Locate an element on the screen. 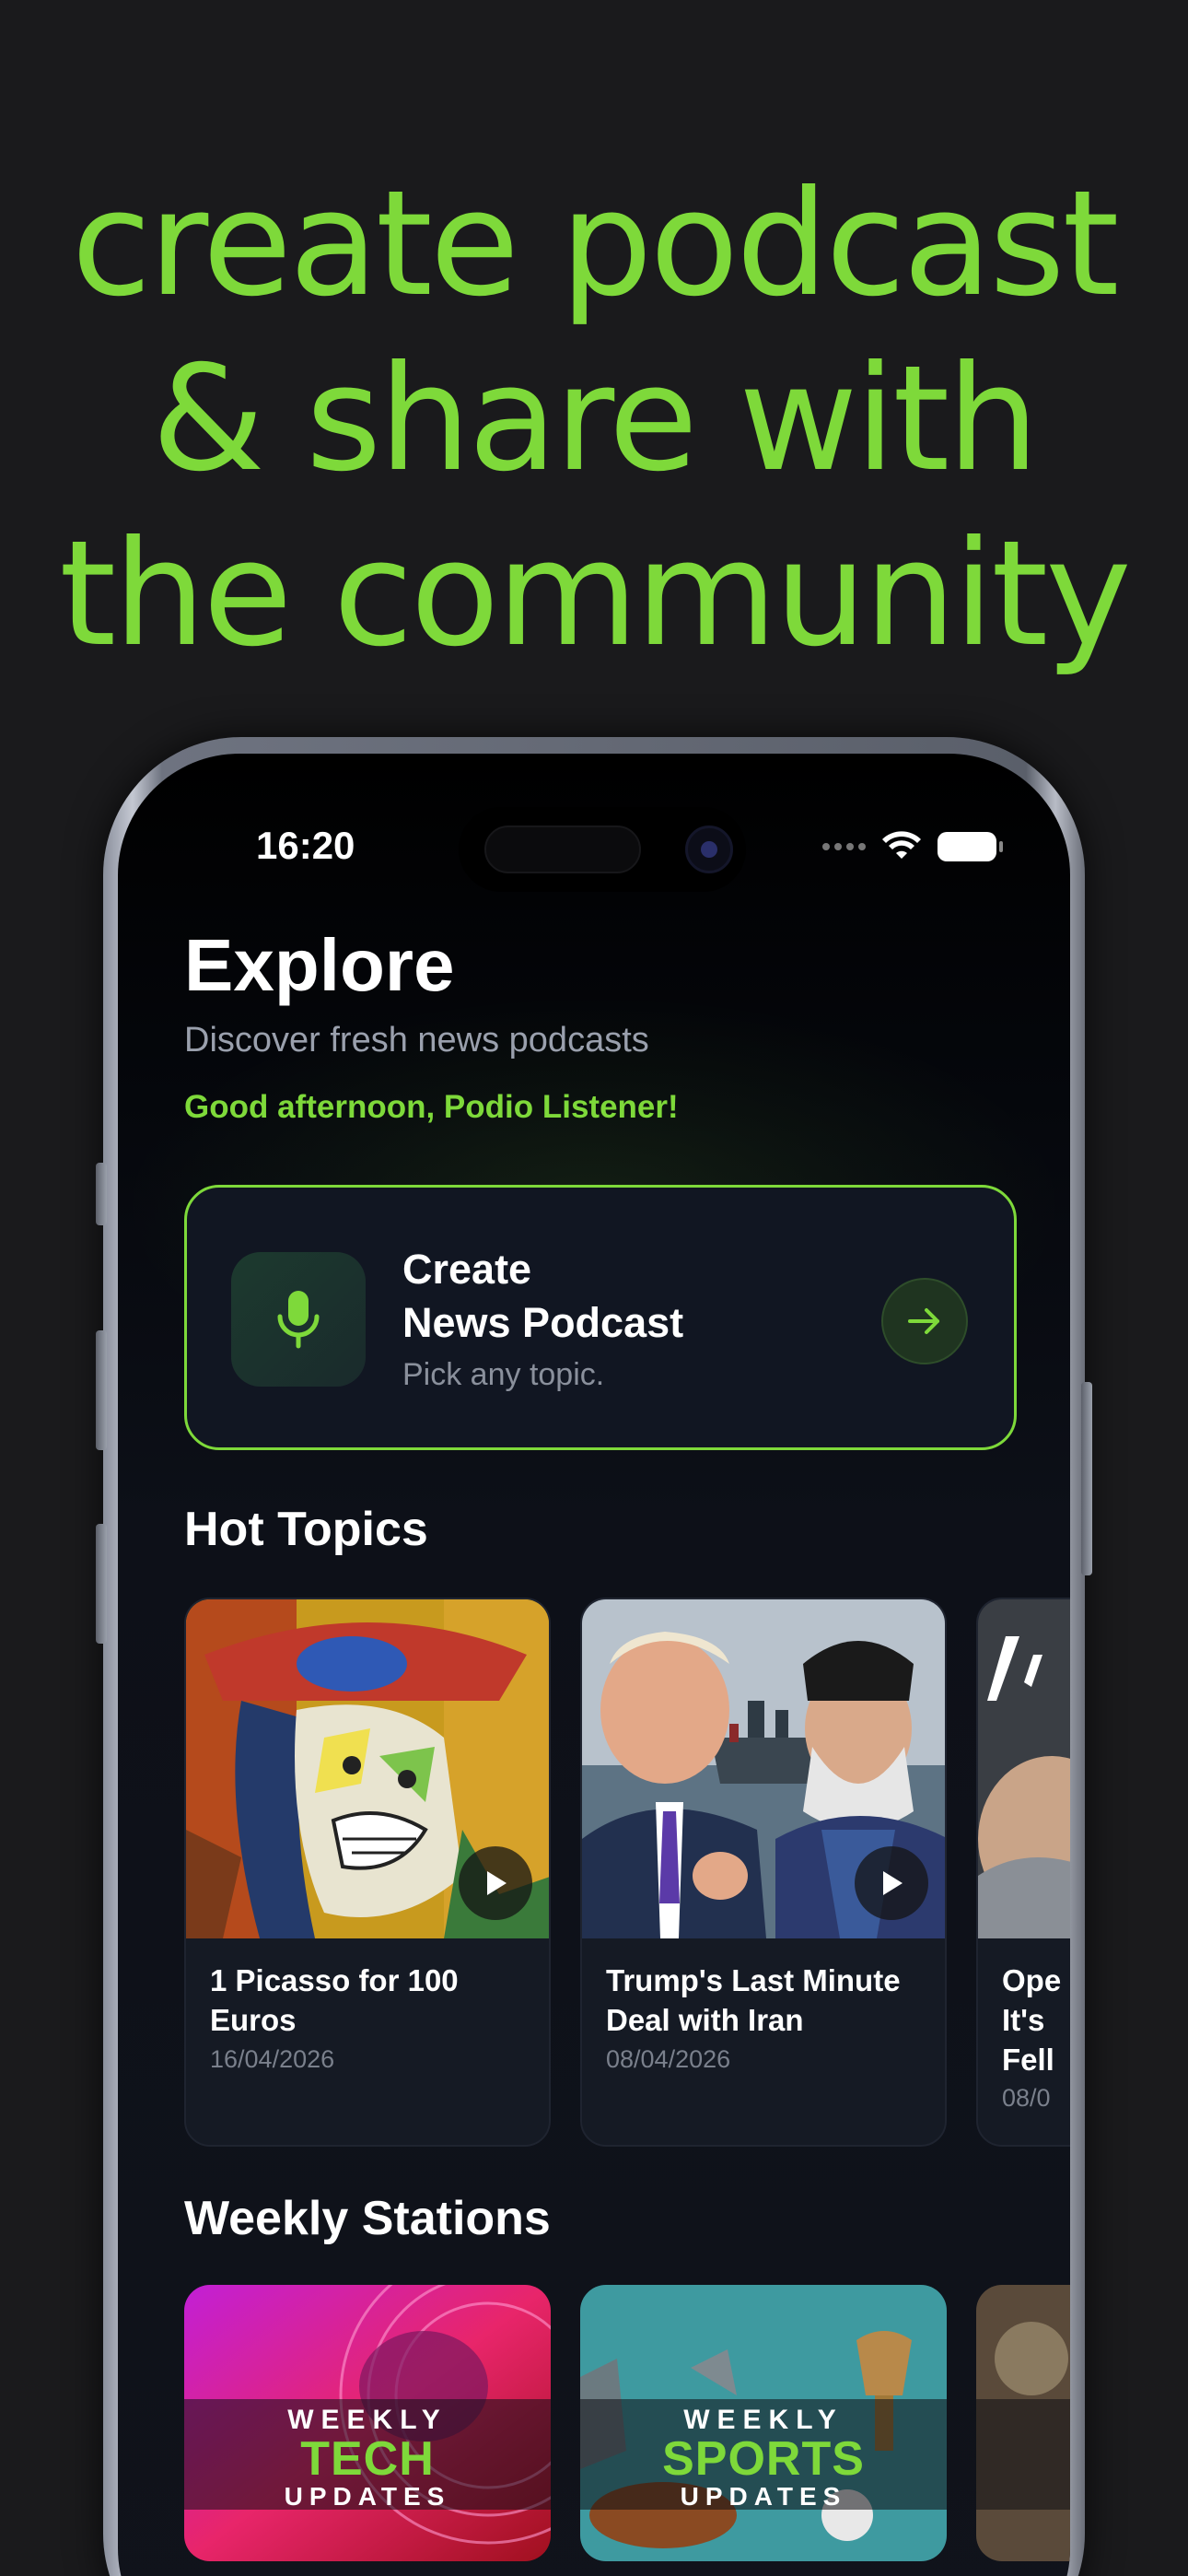  topic-date: 08/0 is located at coordinates (1026, 2098).